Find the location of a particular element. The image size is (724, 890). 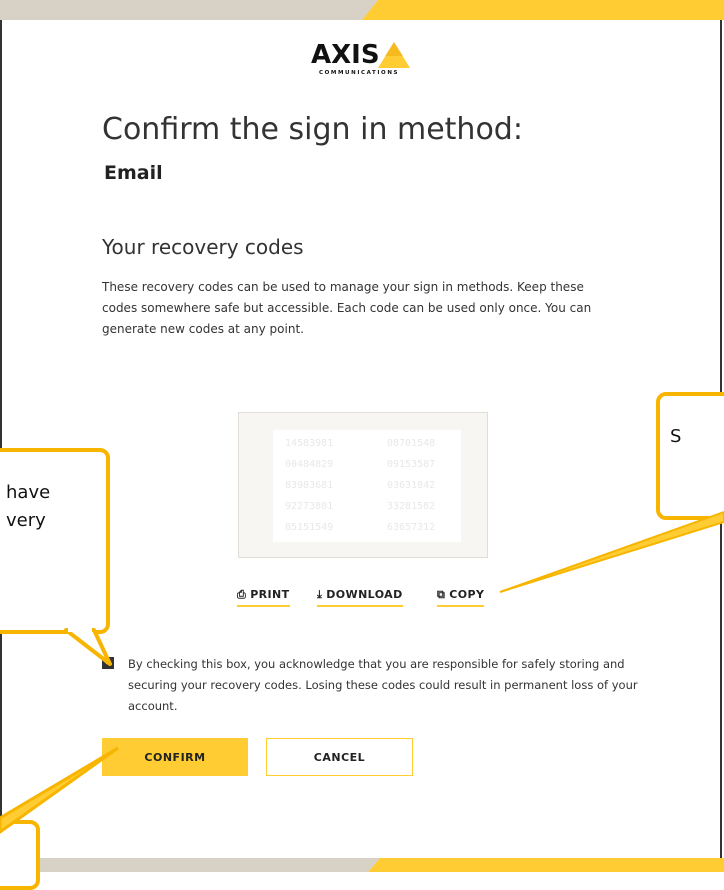

print-label: PRINT is located at coordinates (270, 594).